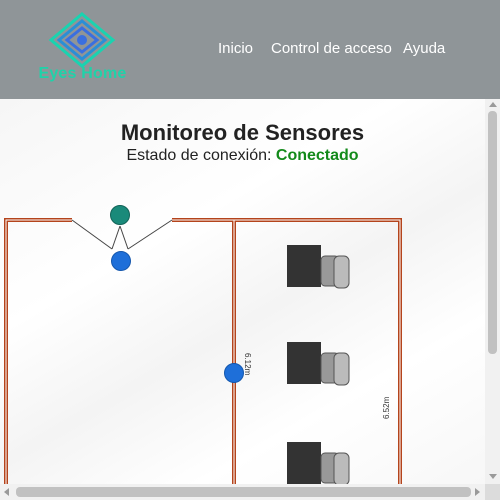 The height and width of the screenshot is (500, 500). Describe the element at coordinates (477, 492) in the screenshot. I see `scroll-right-arrow-icon` at that location.